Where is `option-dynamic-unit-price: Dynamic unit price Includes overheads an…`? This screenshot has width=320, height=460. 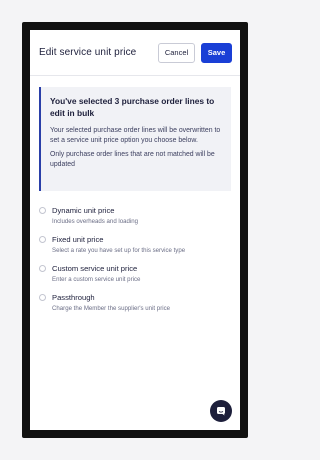 option-dynamic-unit-price: Dynamic unit price Includes overheads an… is located at coordinates (139, 220).